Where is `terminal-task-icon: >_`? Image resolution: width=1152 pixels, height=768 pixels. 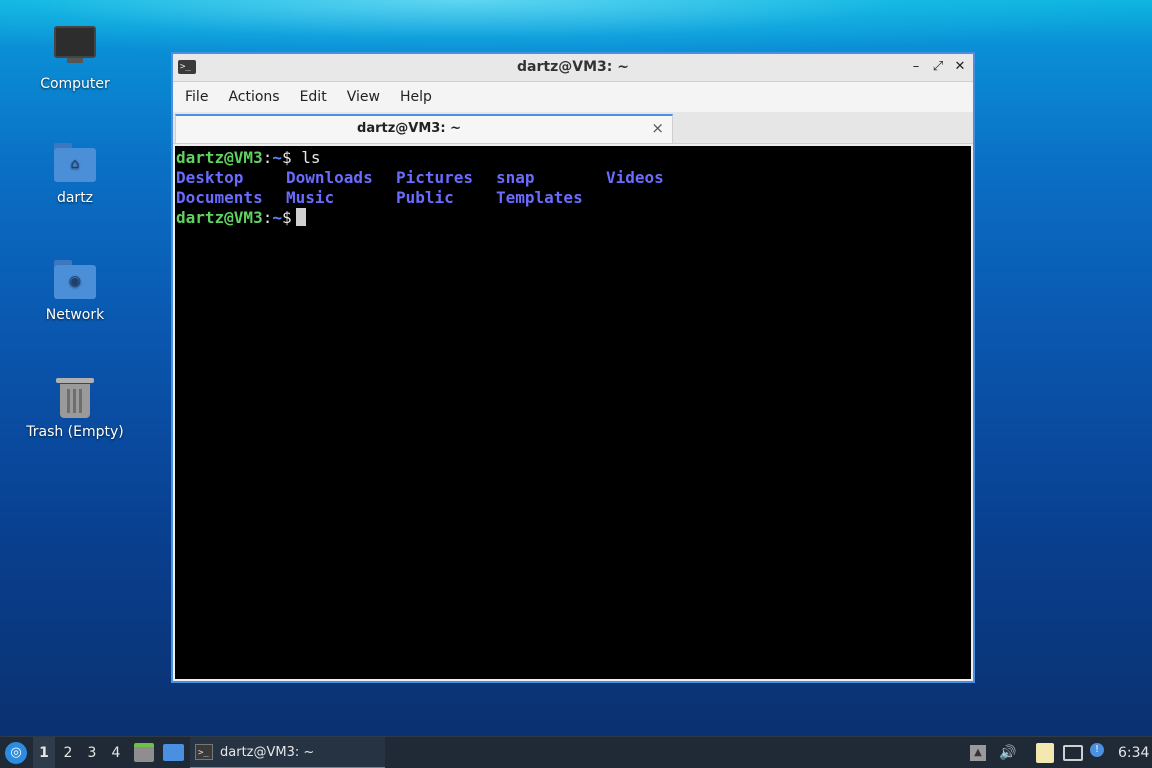 terminal-task-icon: >_ is located at coordinates (204, 752).